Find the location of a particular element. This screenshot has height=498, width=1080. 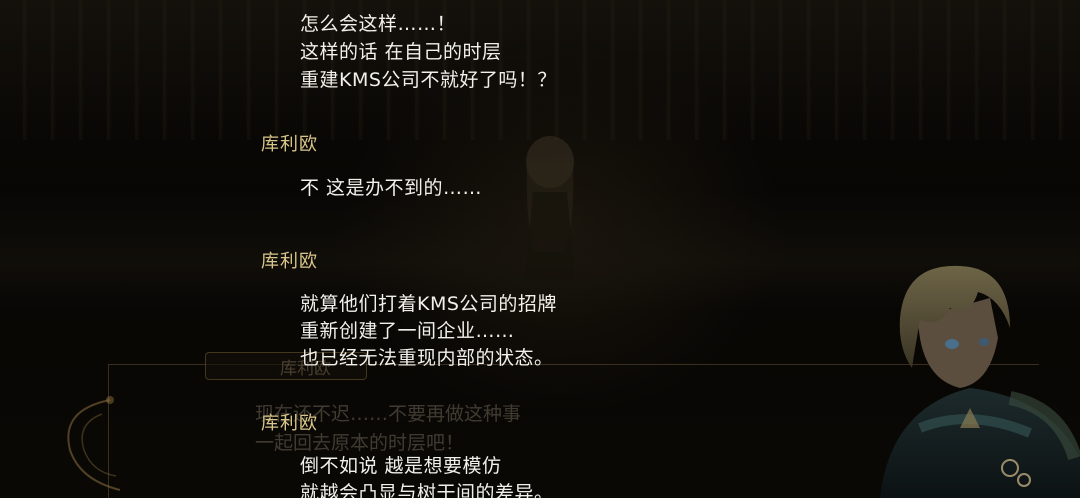

dialogue-line: 也已经无法重现内部的状态。 is located at coordinates (427, 358).